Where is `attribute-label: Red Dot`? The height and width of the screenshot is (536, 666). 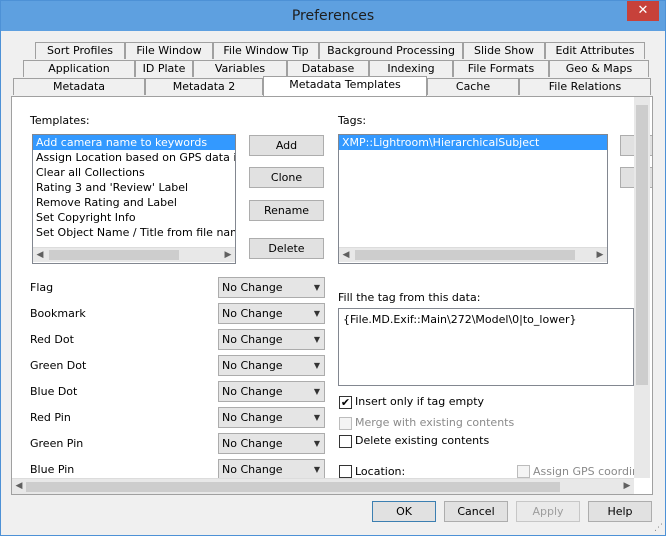
attribute-label: Red Dot is located at coordinates (52, 339).